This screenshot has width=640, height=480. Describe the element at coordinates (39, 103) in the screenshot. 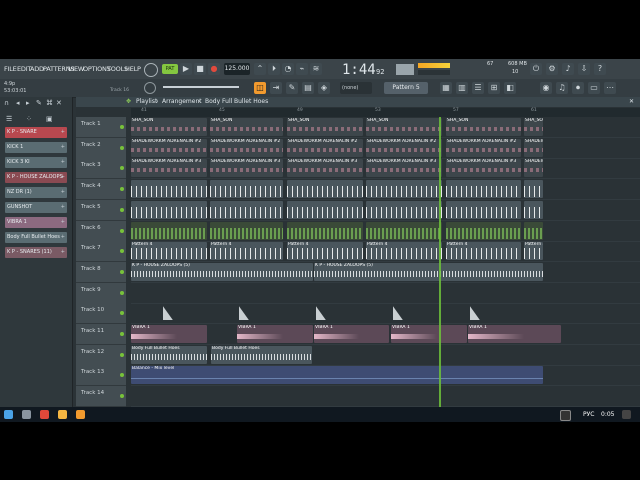

I see `pencil-icon: ✎` at that location.